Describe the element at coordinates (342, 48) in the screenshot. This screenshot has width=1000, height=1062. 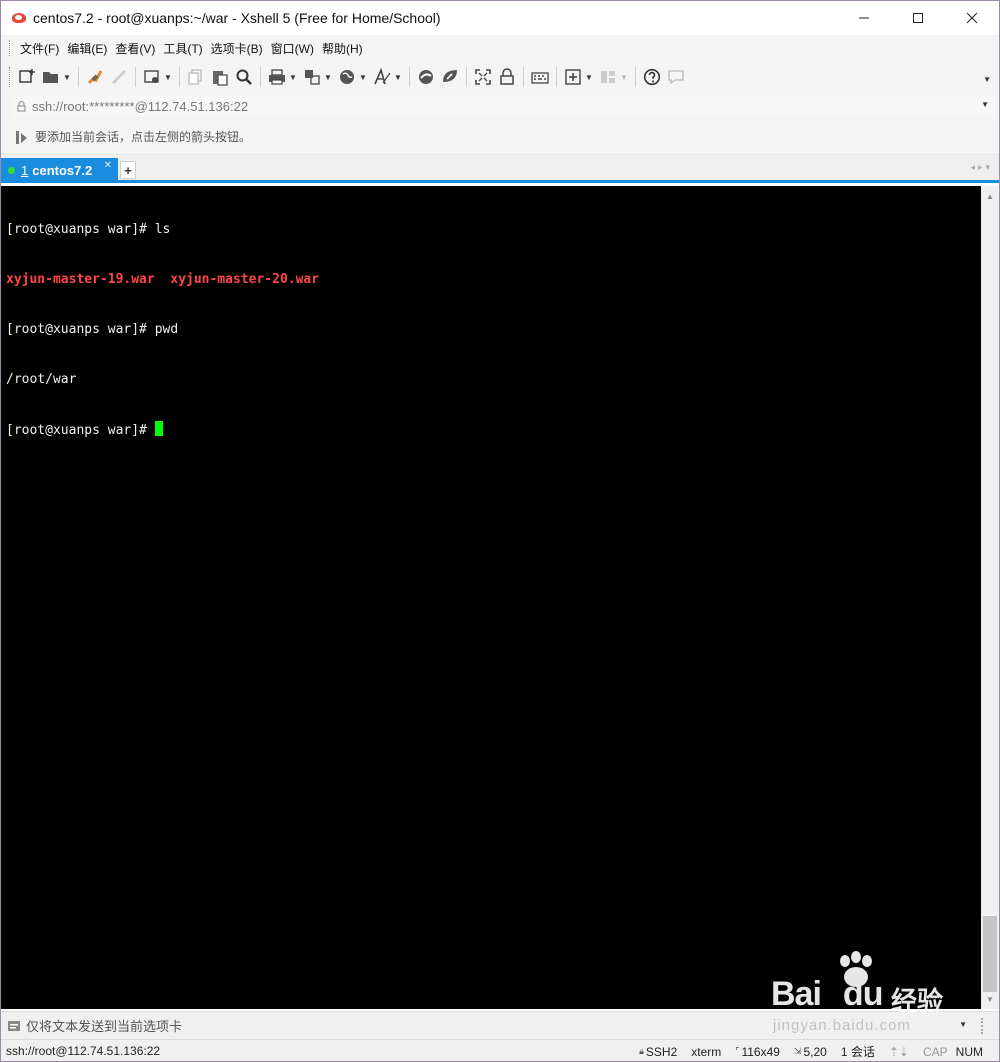
I see `menu-help: 帮助(H)` at that location.